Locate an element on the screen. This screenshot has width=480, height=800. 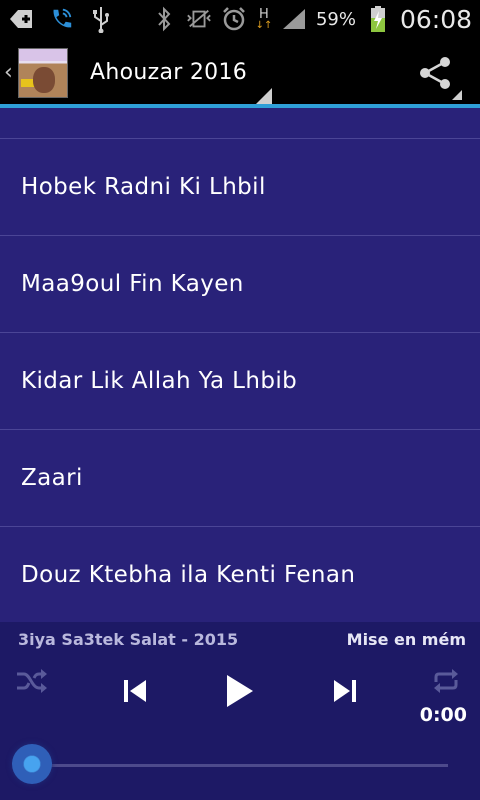
elapsed-time: 0:00 is located at coordinates (443, 715).